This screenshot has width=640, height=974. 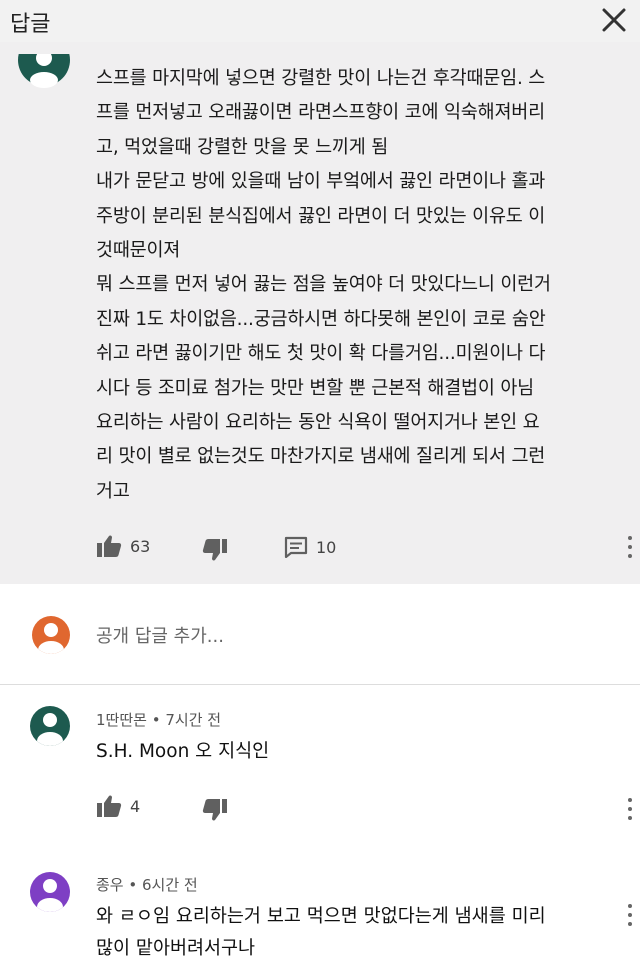 What do you see at coordinates (323, 285) in the screenshot?
I see `comment-line: 뭐 스프를 먼저 넣어 끓는 점을 높여야 더 맛있다느니 이런거` at bounding box center [323, 285].